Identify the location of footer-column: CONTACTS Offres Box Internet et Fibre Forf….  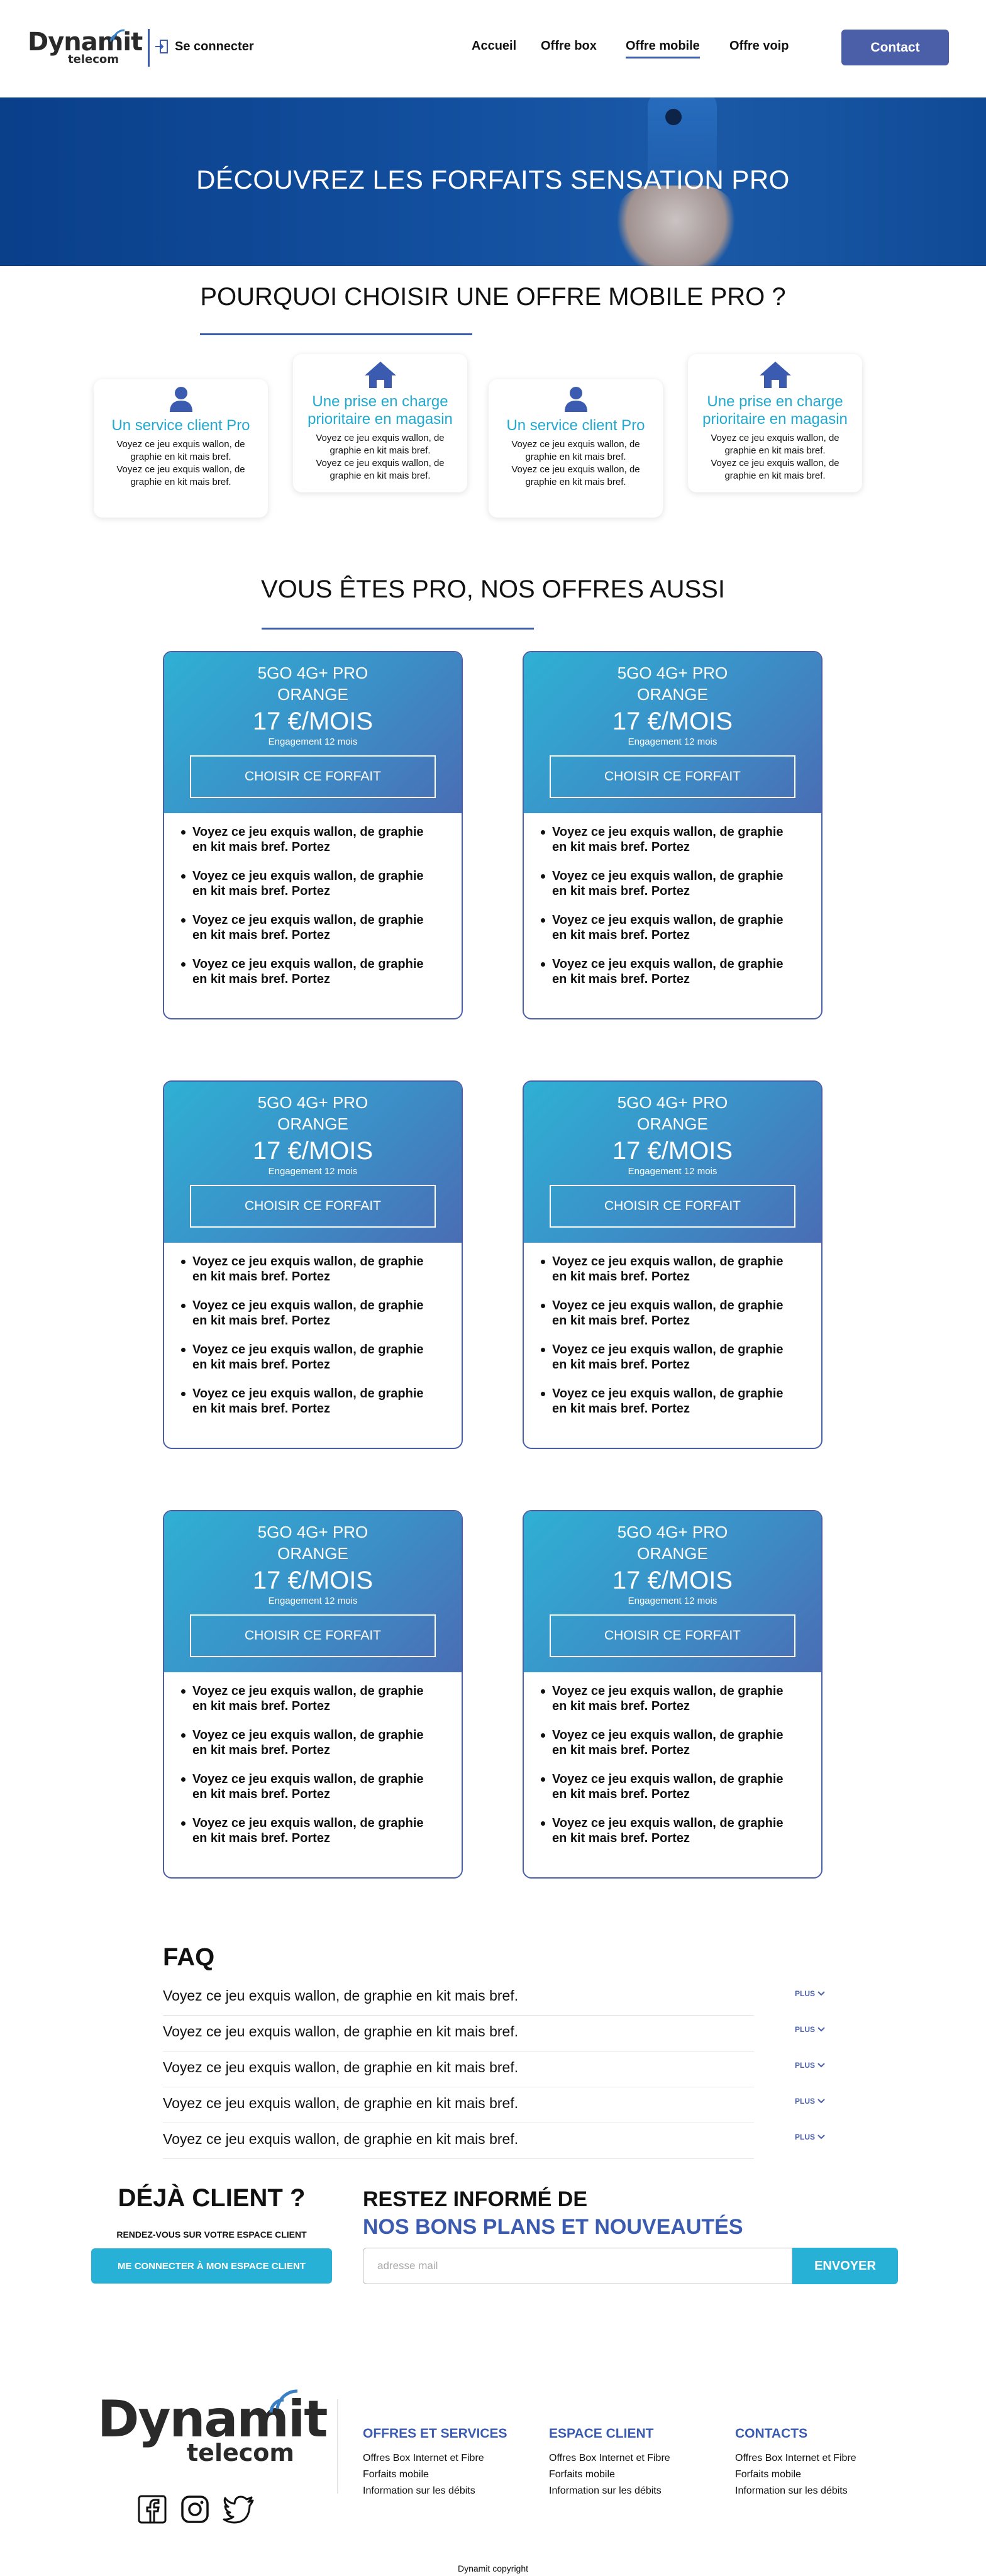
(795, 2462).